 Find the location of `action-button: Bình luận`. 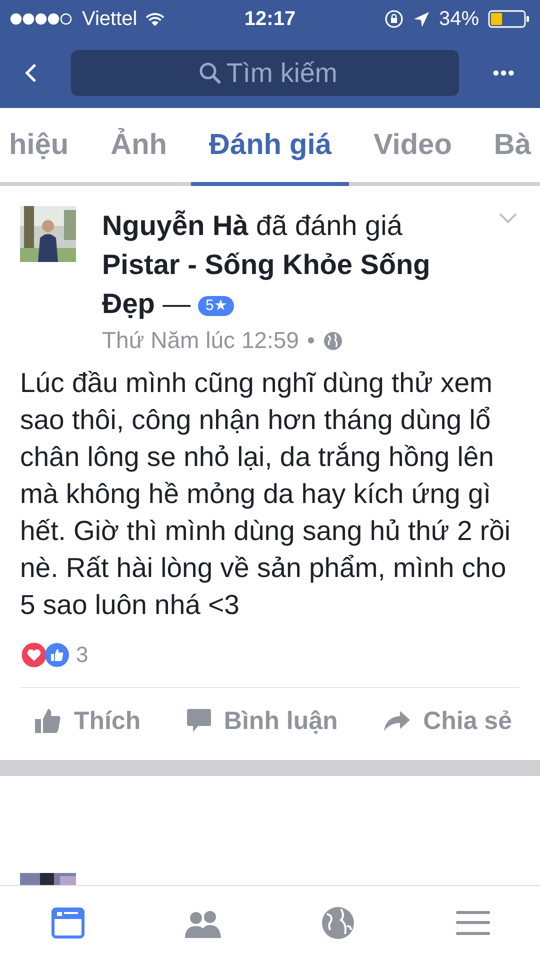

action-button: Bình luận is located at coordinates (262, 721).